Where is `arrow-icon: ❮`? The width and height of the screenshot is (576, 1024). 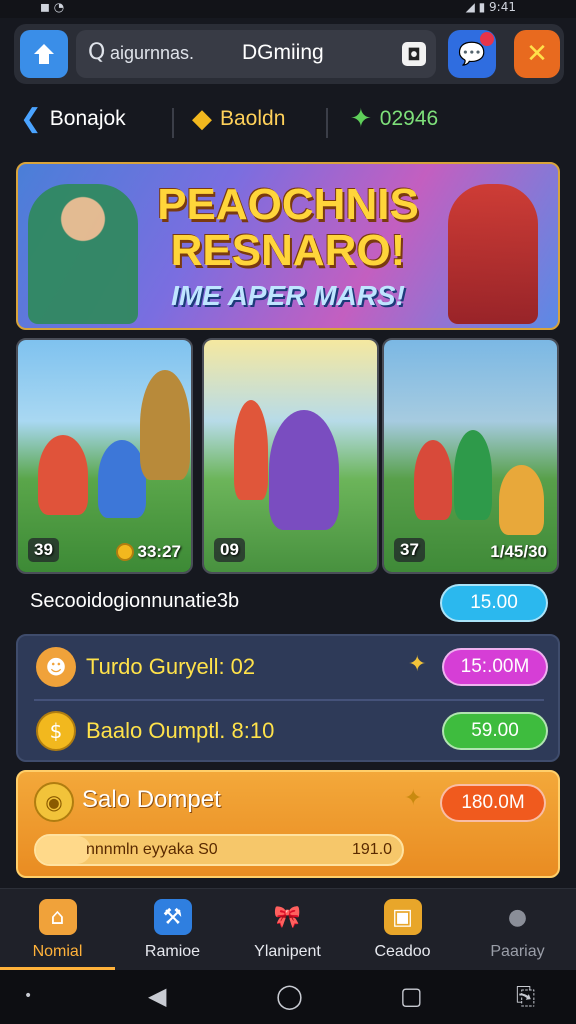 arrow-icon: ❮ is located at coordinates (31, 119).